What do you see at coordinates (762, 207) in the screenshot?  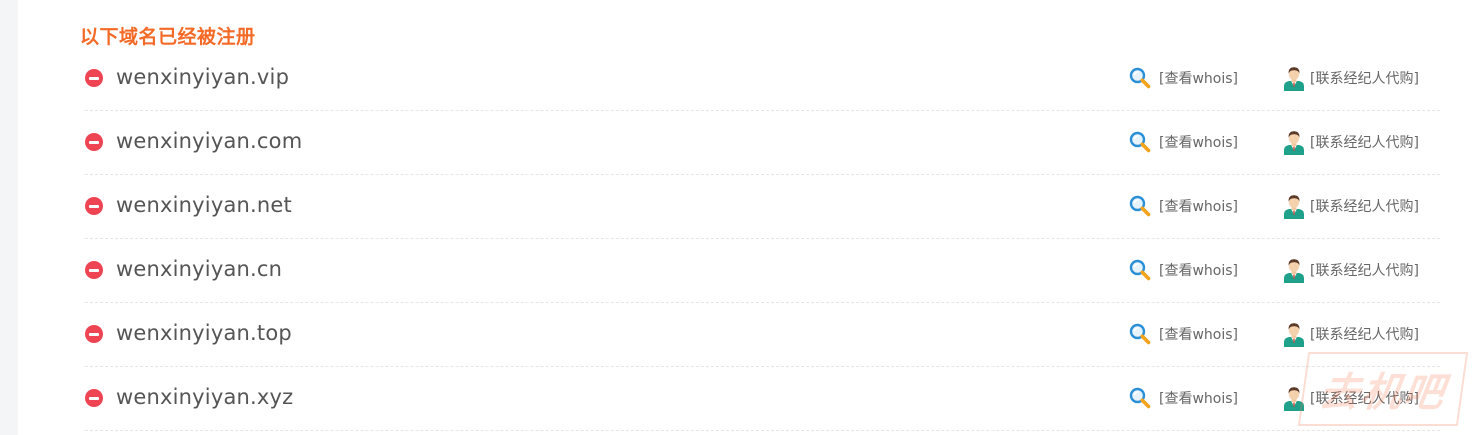 I see `domain-row: wenxinyiyan.net [查看whois] [联系经纪人代购]` at bounding box center [762, 207].